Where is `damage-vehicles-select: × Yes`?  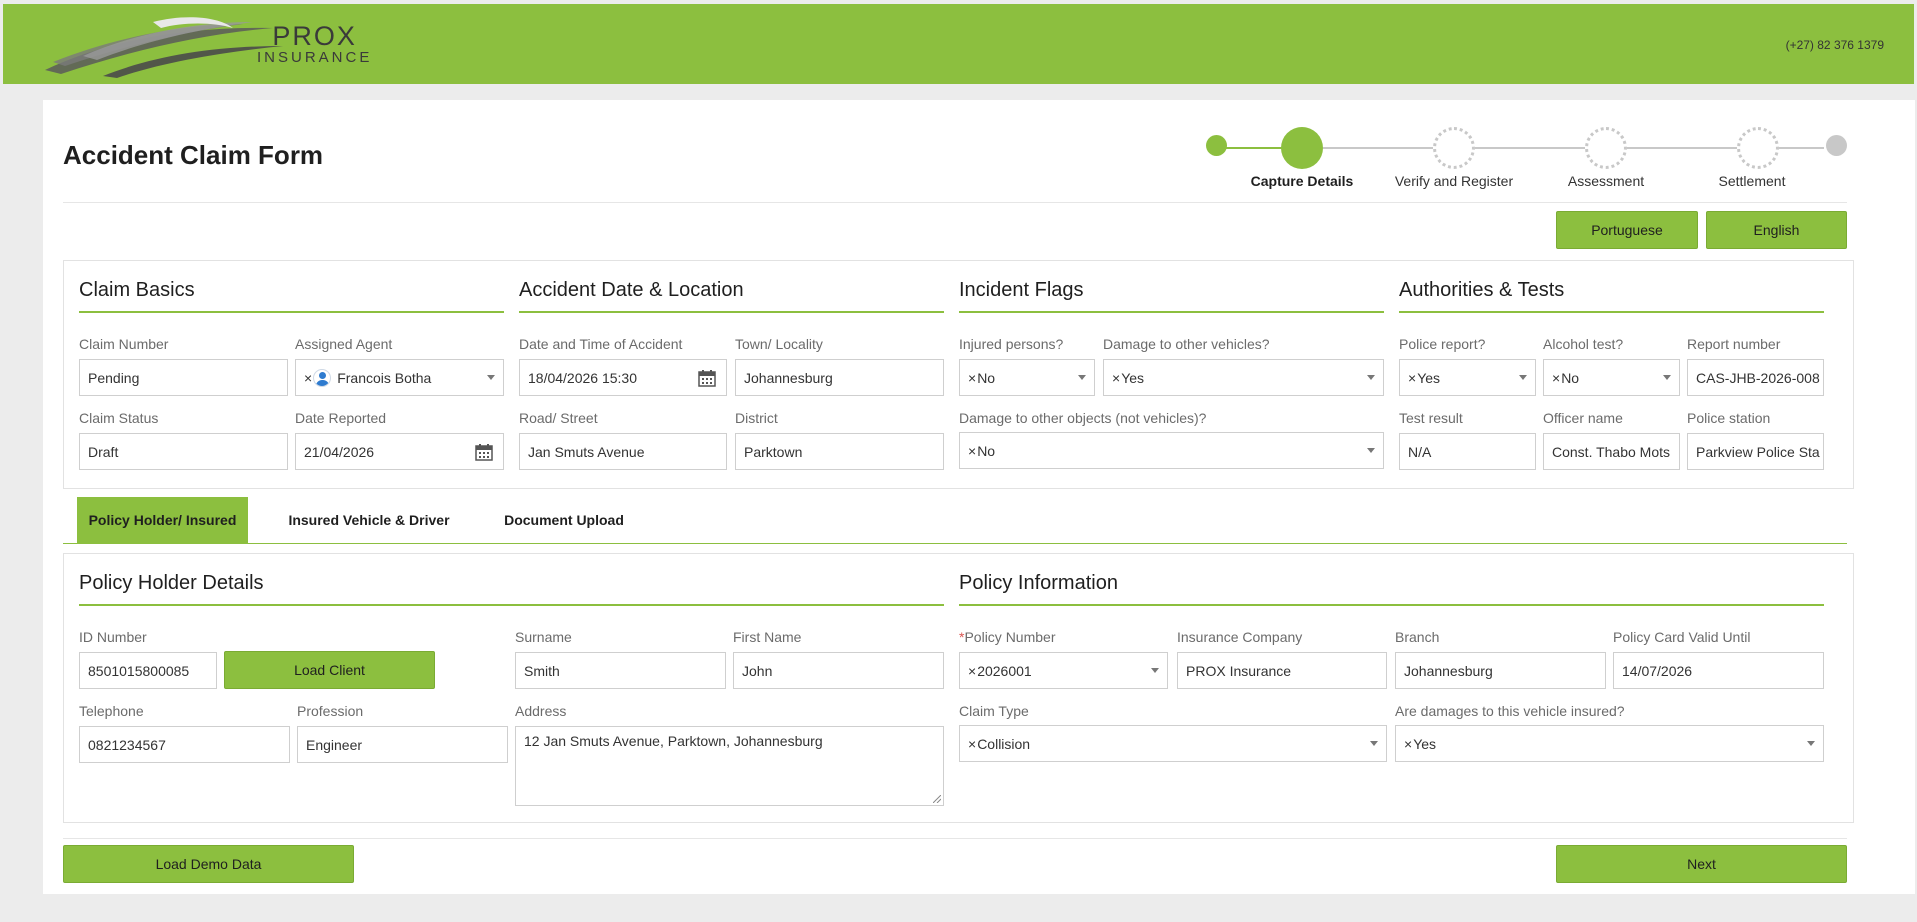
damage-vehicles-select: × Yes is located at coordinates (1243, 377).